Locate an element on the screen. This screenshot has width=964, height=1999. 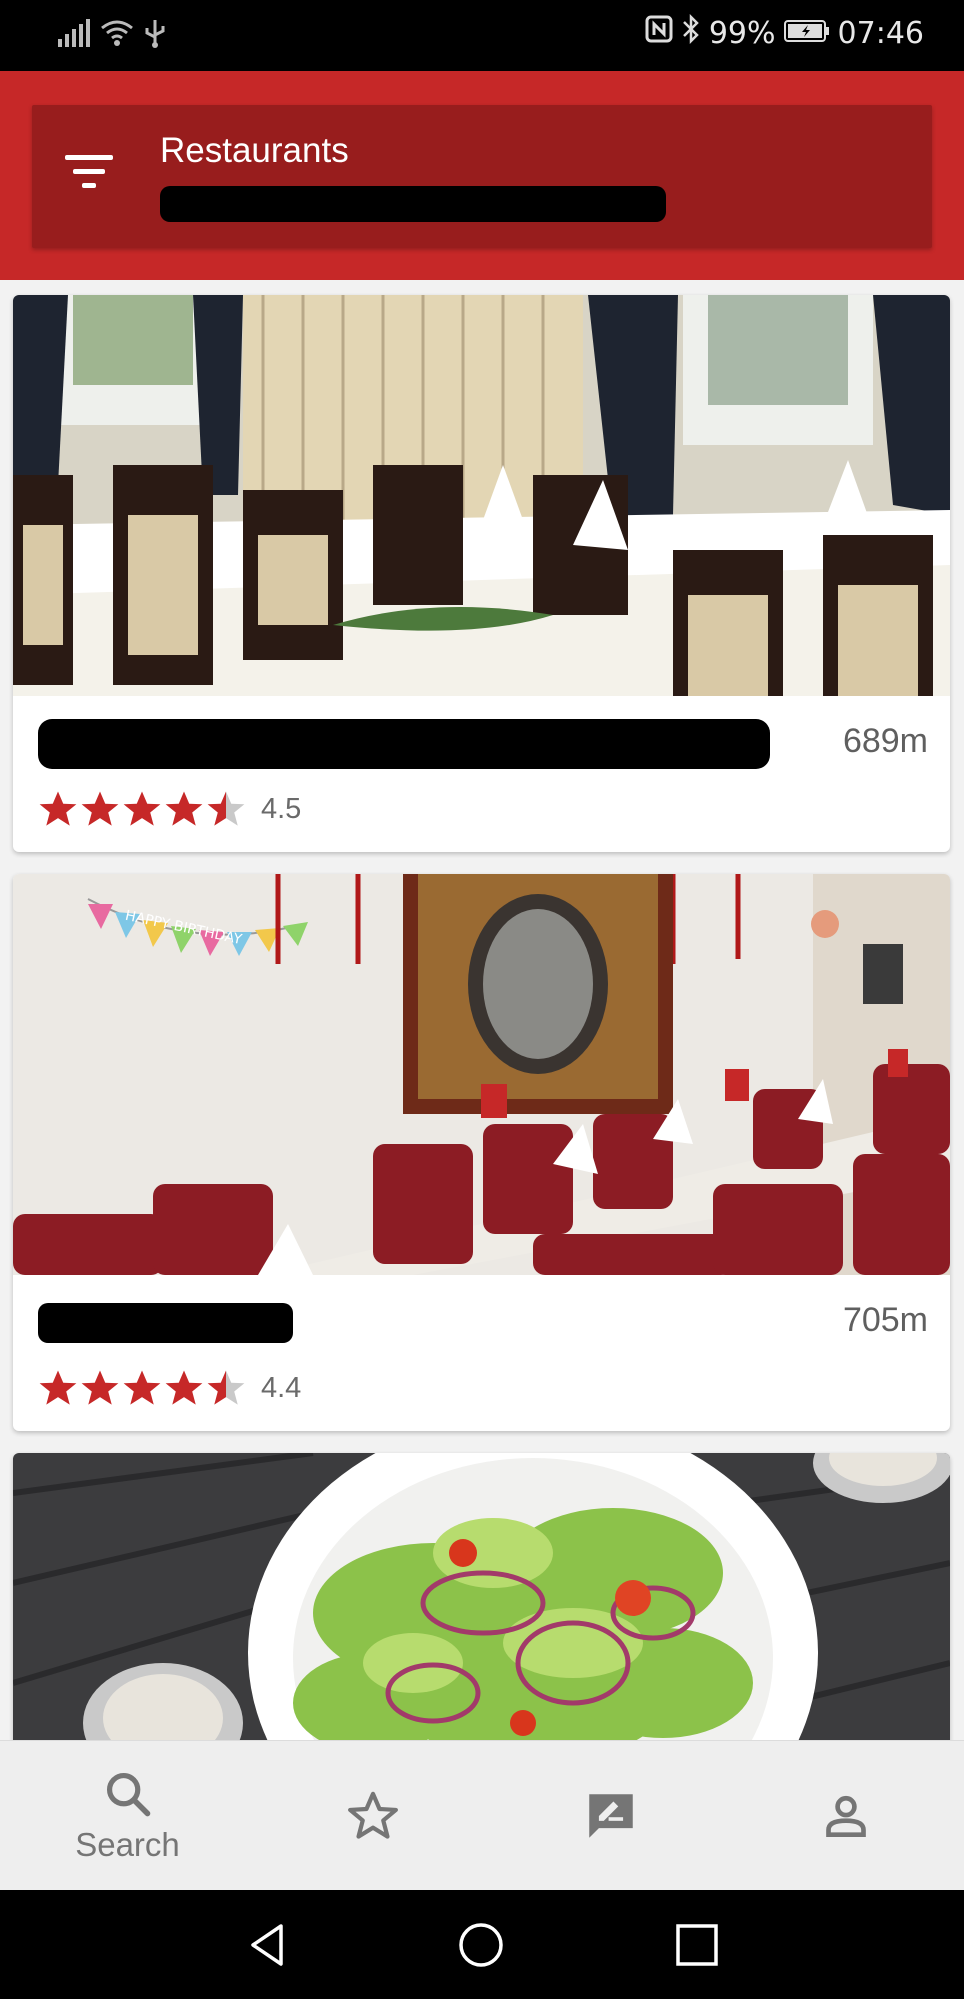
card-body: 689m 4.5 is located at coordinates (481, 774).